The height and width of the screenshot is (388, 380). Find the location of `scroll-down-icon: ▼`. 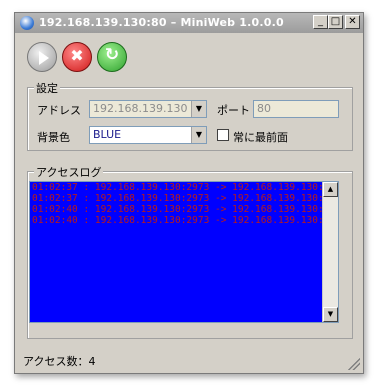

scroll-down-icon: ▼ is located at coordinates (330, 314).